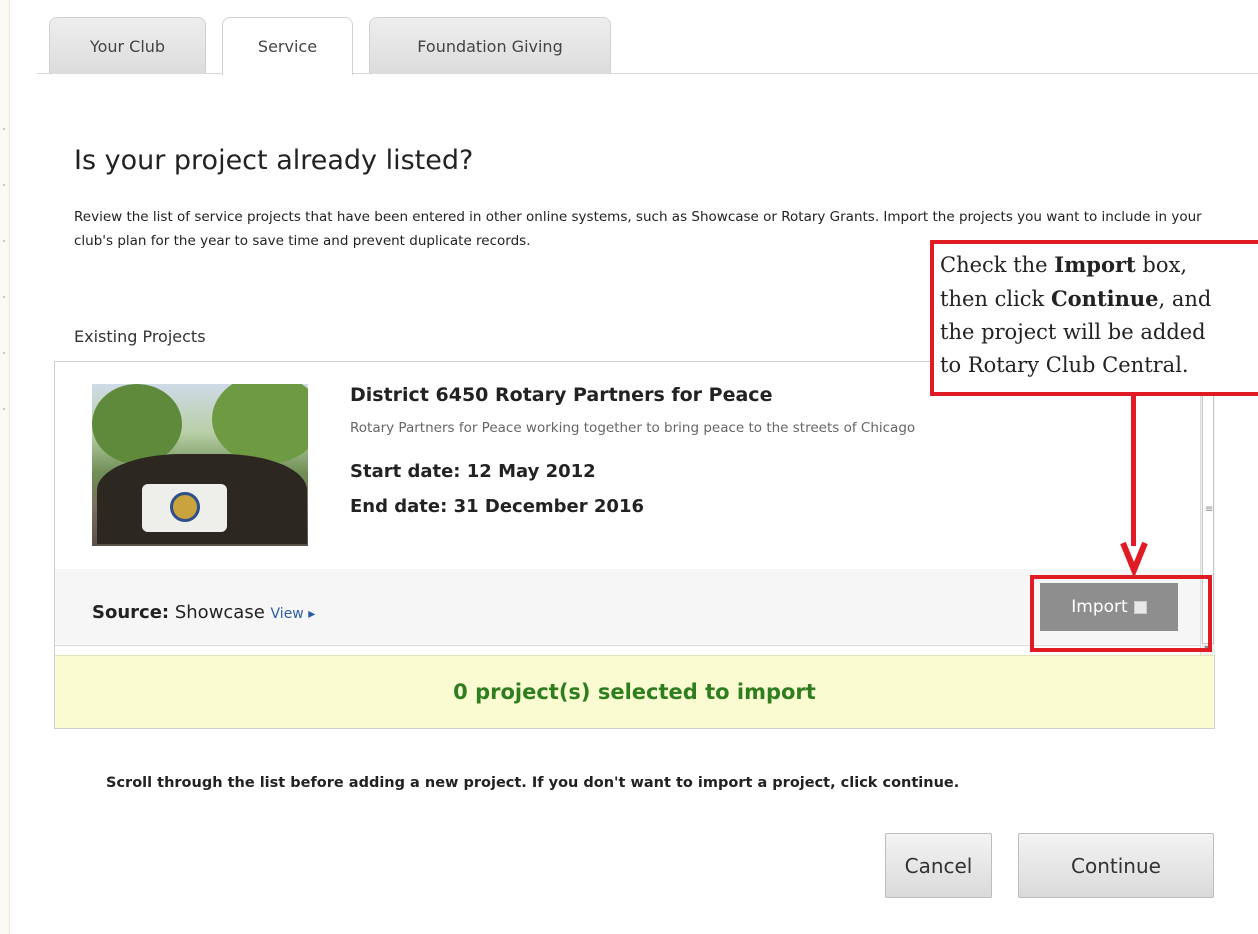 Image resolution: width=1258 pixels, height=934 pixels. What do you see at coordinates (1116, 865) in the screenshot?
I see `continue-button: Continue` at bounding box center [1116, 865].